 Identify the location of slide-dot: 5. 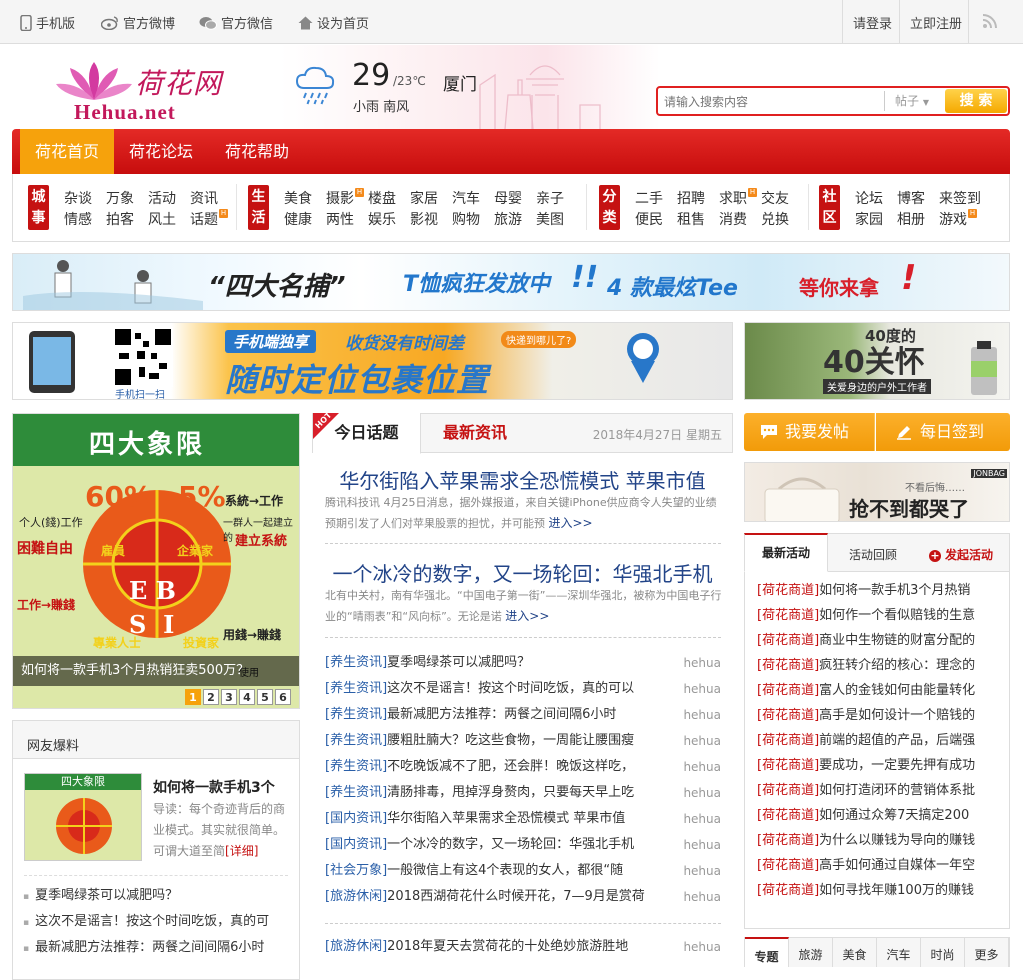
(265, 697).